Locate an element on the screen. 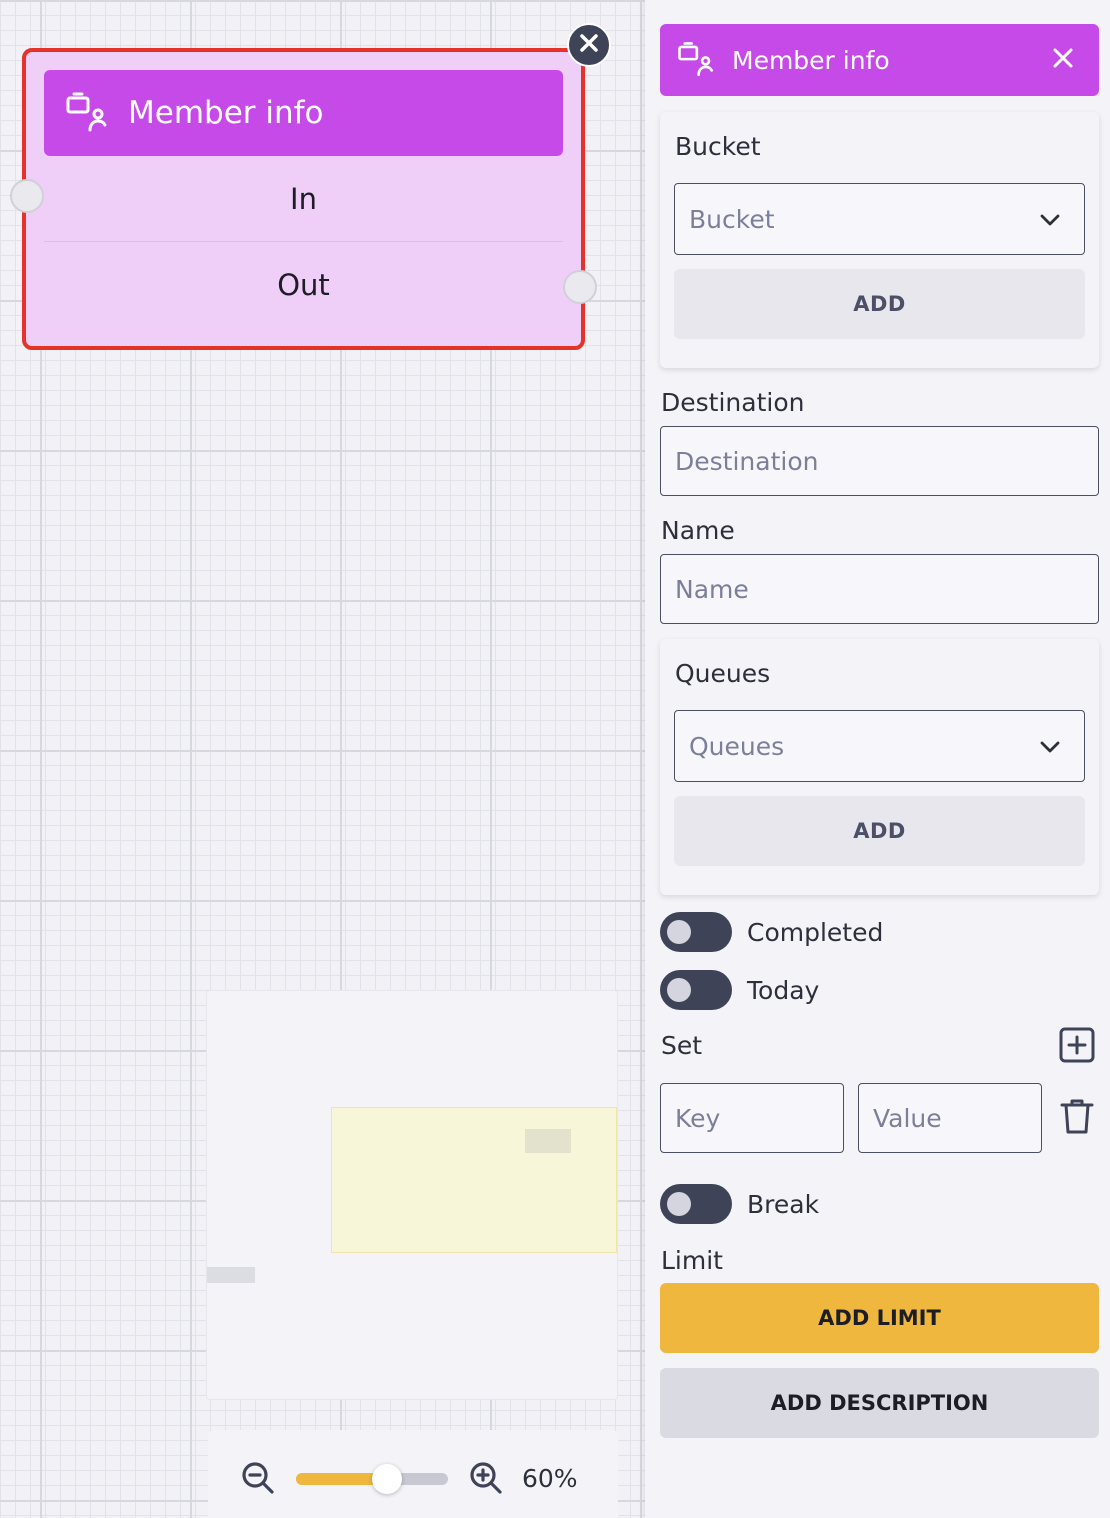 The width and height of the screenshot is (1110, 1518). completed-label: Completed is located at coordinates (815, 932).